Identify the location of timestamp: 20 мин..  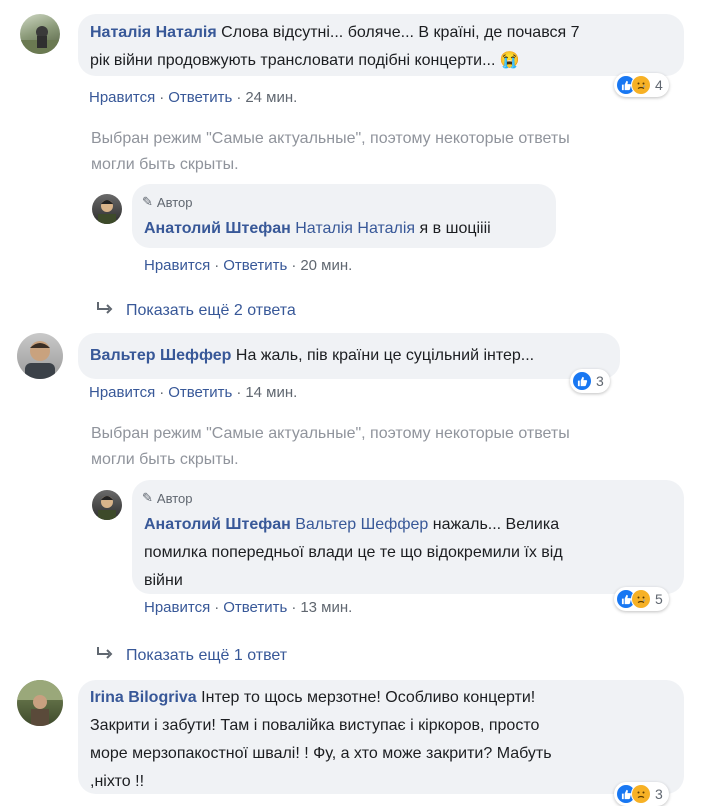
(326, 265).